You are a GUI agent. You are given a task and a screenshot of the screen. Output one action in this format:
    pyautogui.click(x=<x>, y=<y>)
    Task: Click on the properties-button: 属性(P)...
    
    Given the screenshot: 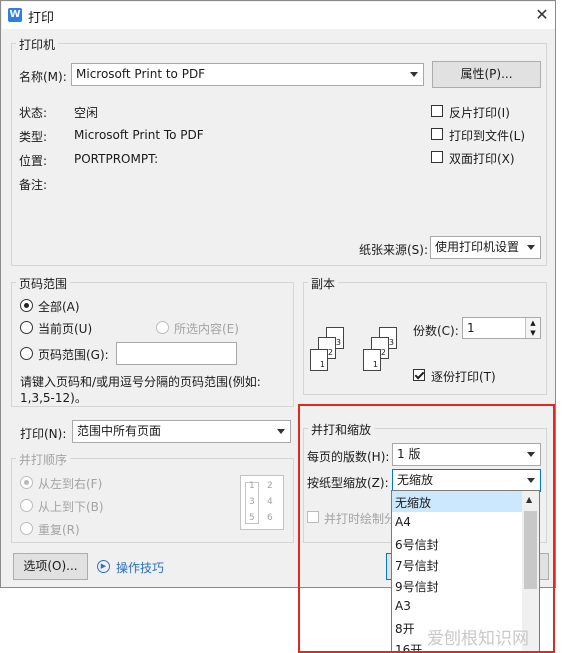 What is the action you would take?
    pyautogui.click(x=486, y=74)
    